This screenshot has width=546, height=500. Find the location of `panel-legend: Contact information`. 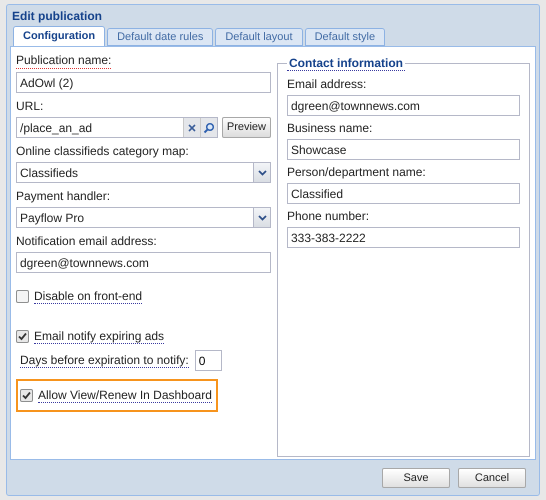

panel-legend: Contact information is located at coordinates (346, 63).